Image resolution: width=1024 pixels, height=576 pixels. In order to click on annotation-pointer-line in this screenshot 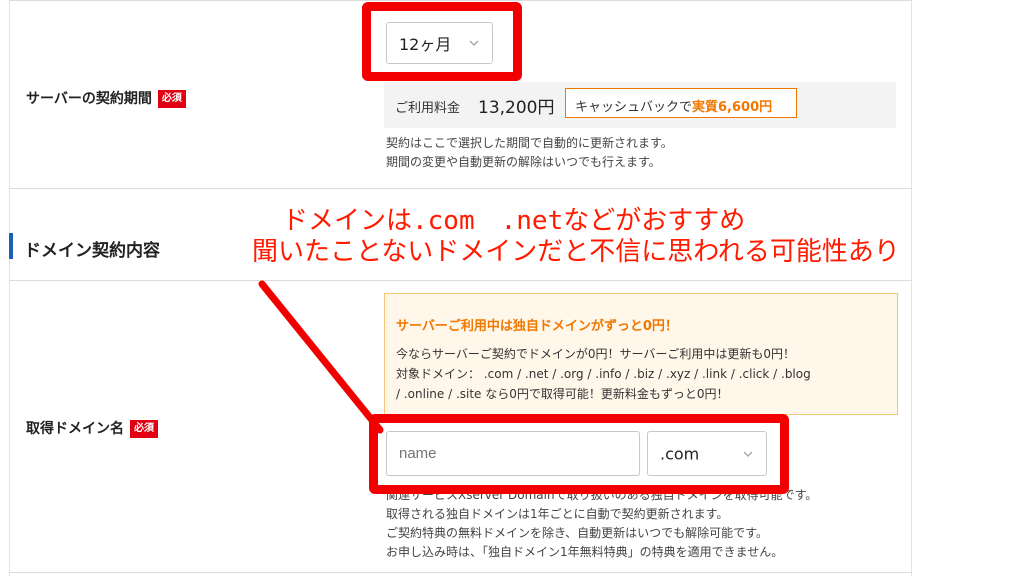, I will do `click(321, 357)`.